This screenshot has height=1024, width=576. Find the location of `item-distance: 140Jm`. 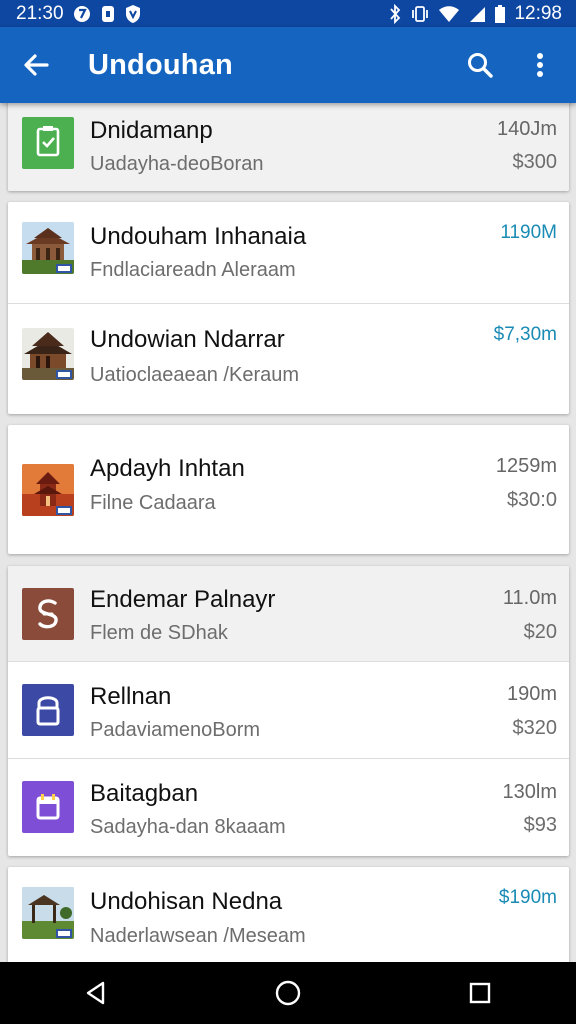

item-distance: 140Jm is located at coordinates (526, 129).